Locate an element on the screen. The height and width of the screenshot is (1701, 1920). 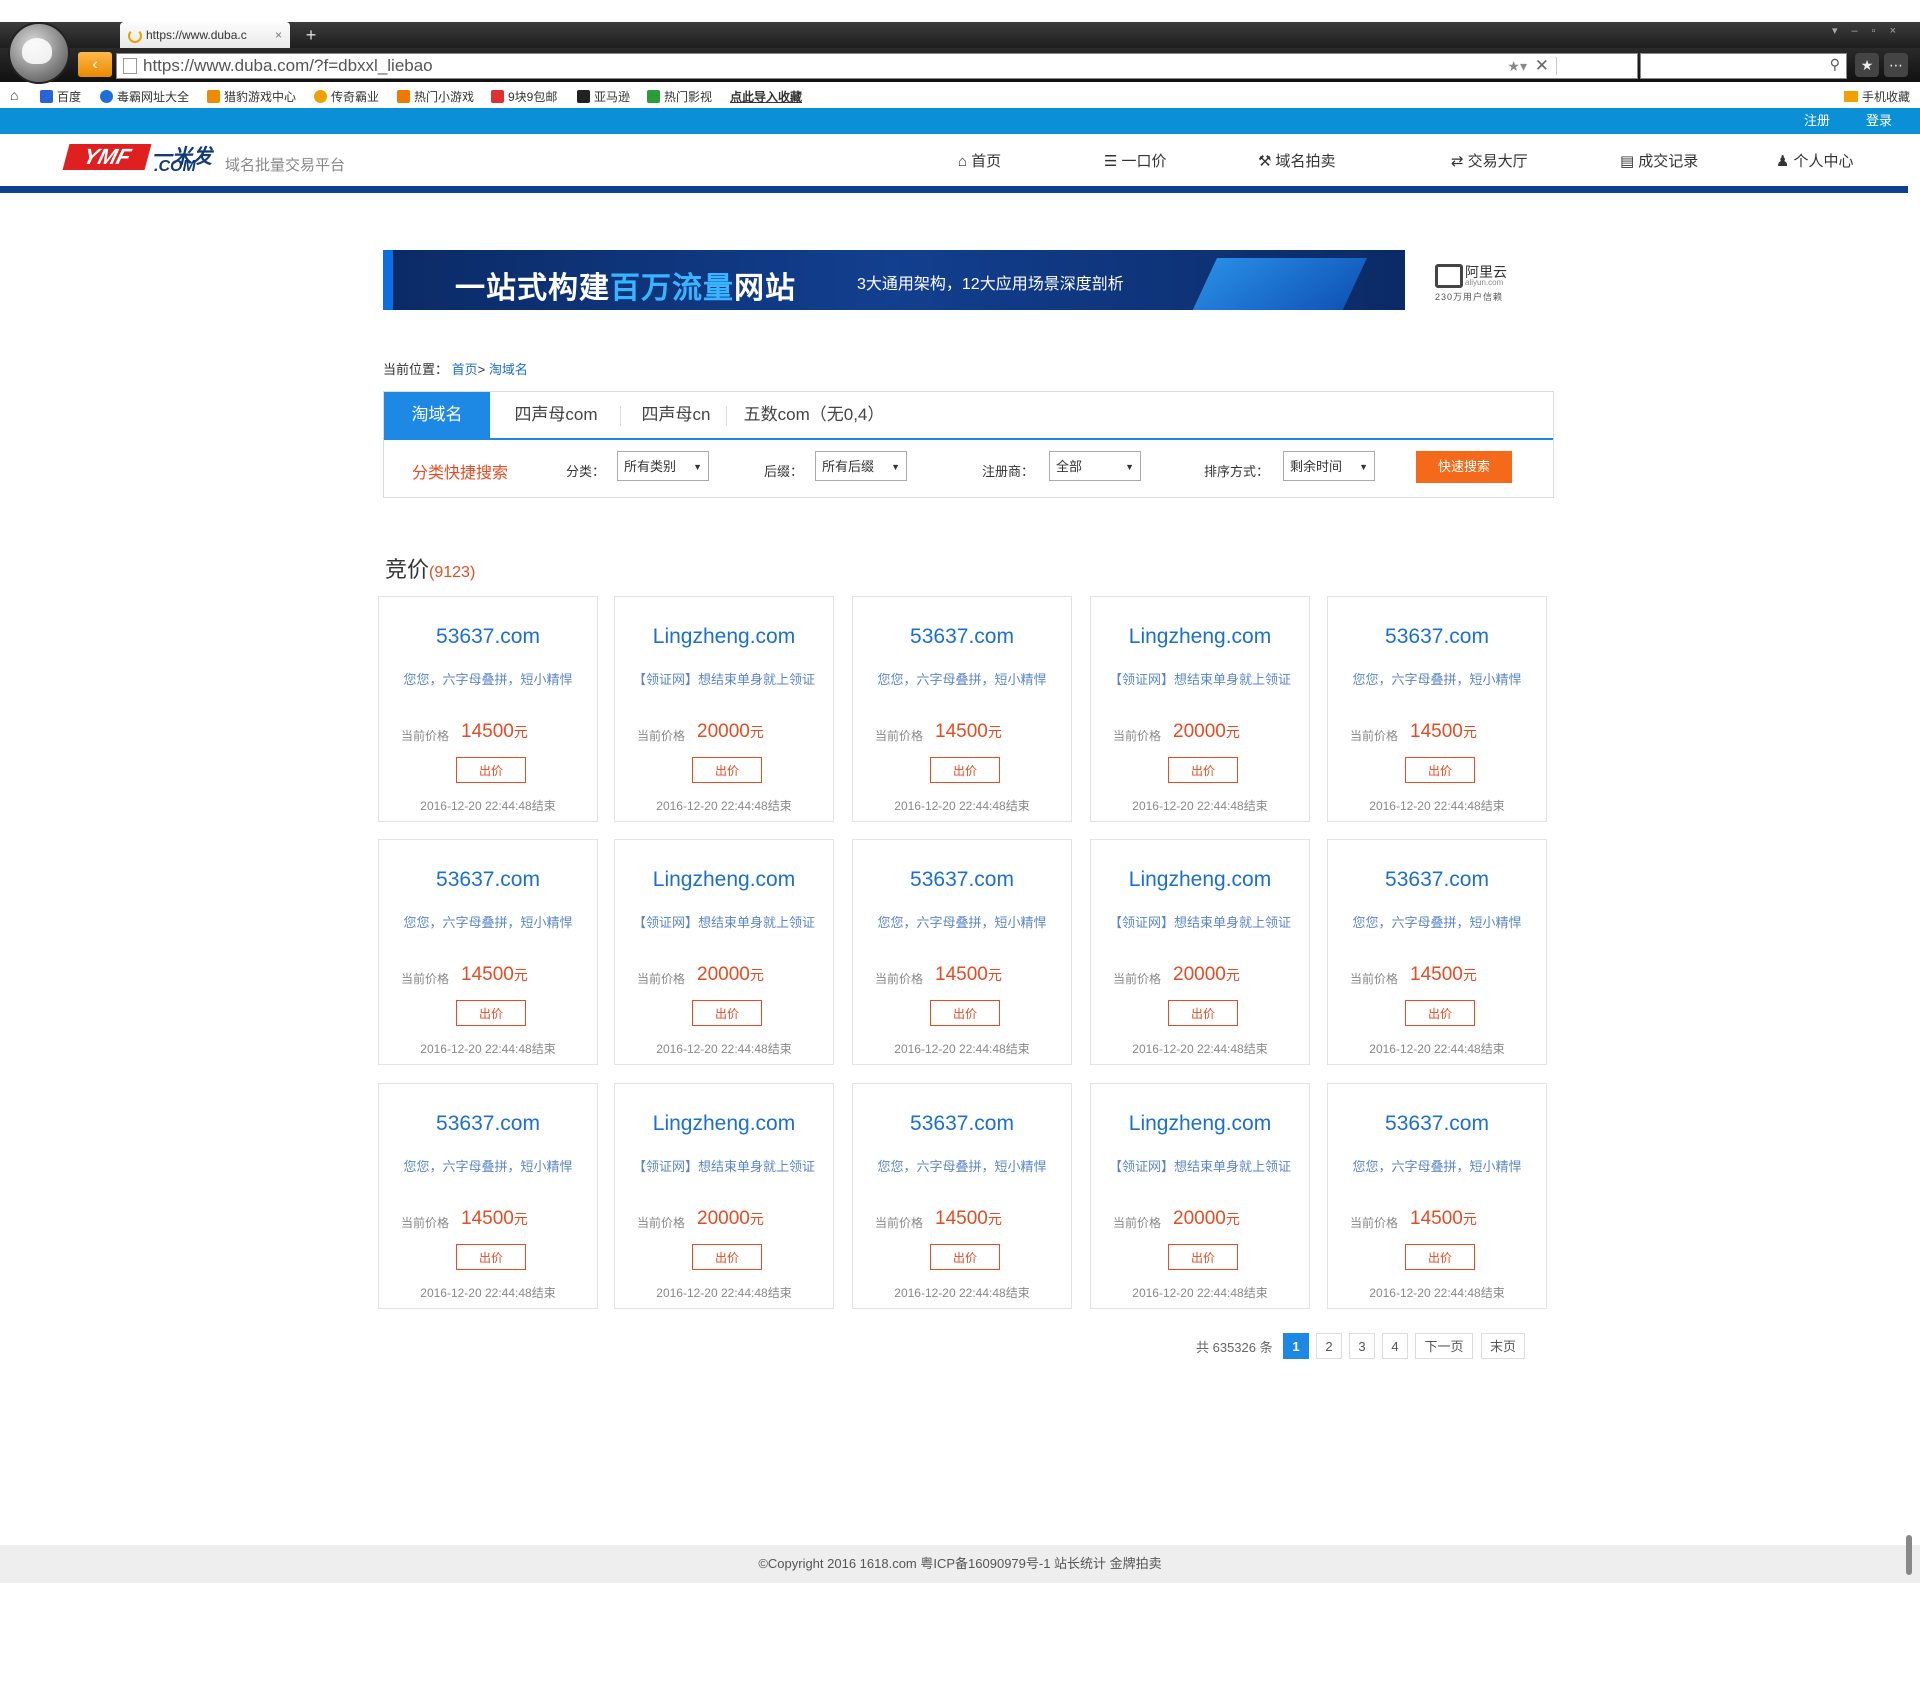
favorites-icon: ★ is located at coordinates (1867, 65).